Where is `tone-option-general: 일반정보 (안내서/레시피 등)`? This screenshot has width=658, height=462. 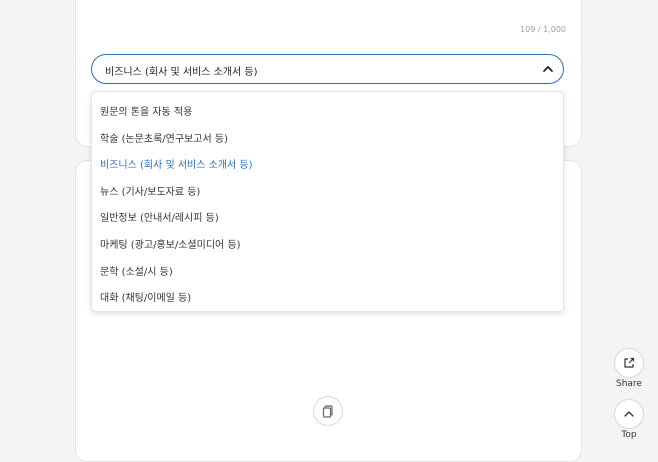
tone-option-general: 일반정보 (안내서/레시피 등) is located at coordinates (159, 216).